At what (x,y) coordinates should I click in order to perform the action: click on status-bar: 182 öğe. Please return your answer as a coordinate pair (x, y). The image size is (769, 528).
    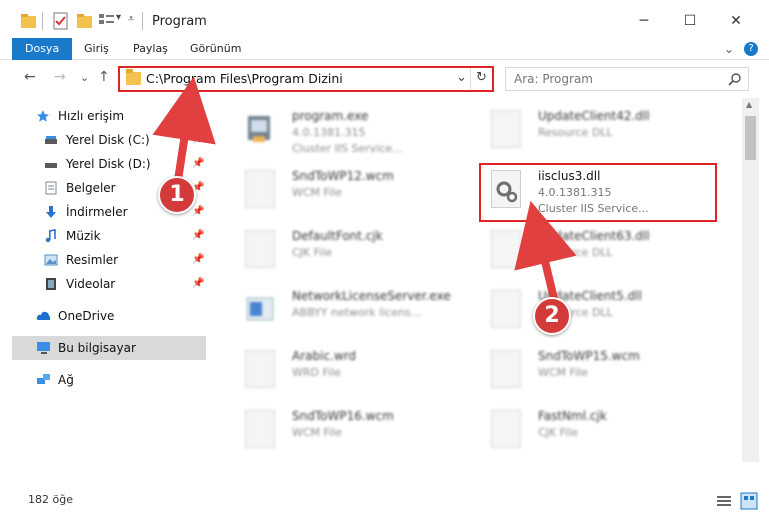
    Looking at the image, I should click on (384, 500).